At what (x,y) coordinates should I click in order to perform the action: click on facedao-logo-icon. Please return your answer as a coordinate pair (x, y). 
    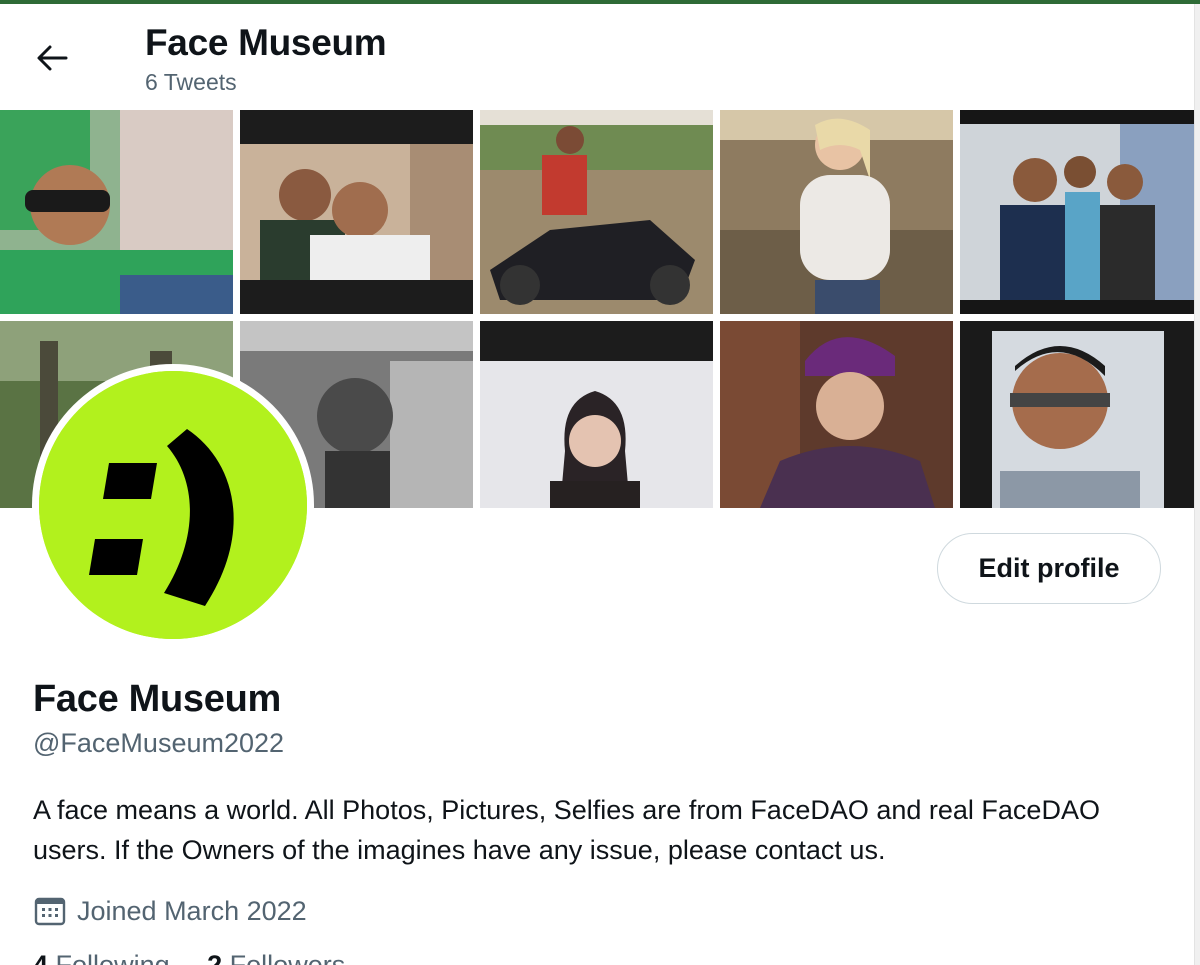
    Looking at the image, I should click on (173, 505).